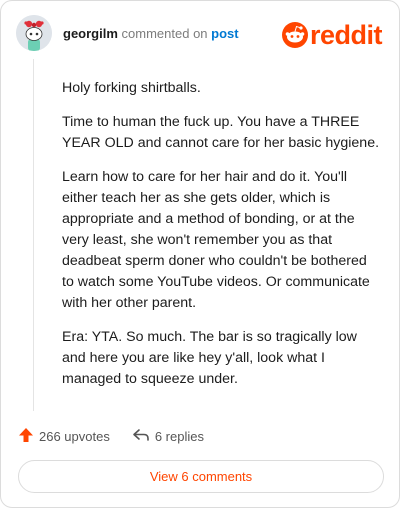 Image resolution: width=400 pixels, height=508 pixels. What do you see at coordinates (164, 33) in the screenshot?
I see `commented-on-text: commented on` at bounding box center [164, 33].